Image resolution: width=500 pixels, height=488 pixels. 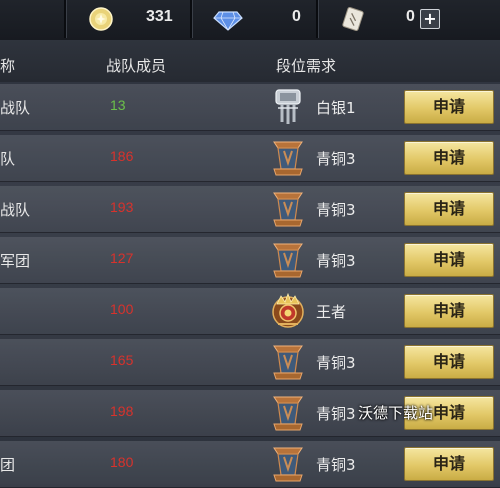 What do you see at coordinates (250, 311) in the screenshot?
I see `team-row: 100 王者 申请` at bounding box center [250, 311].